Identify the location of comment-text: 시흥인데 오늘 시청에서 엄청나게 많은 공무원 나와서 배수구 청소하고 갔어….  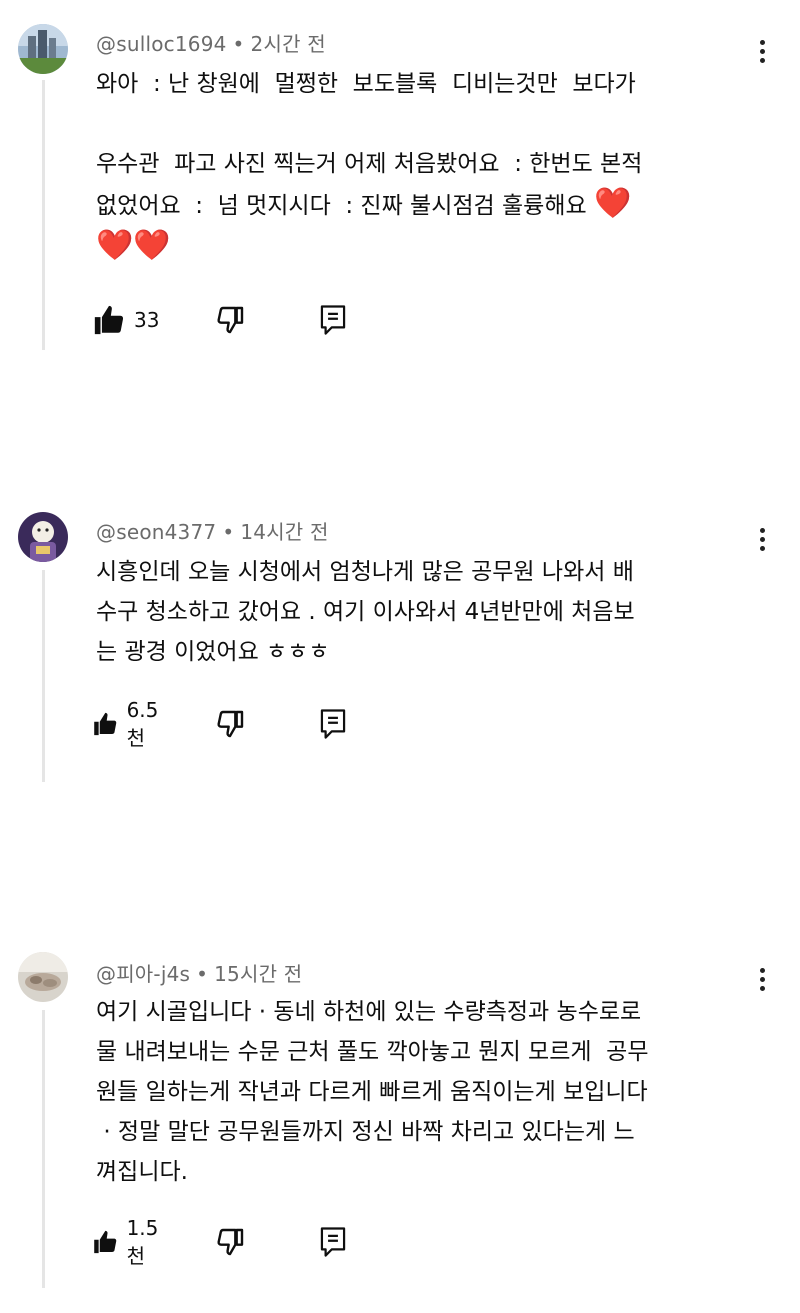
(428, 612).